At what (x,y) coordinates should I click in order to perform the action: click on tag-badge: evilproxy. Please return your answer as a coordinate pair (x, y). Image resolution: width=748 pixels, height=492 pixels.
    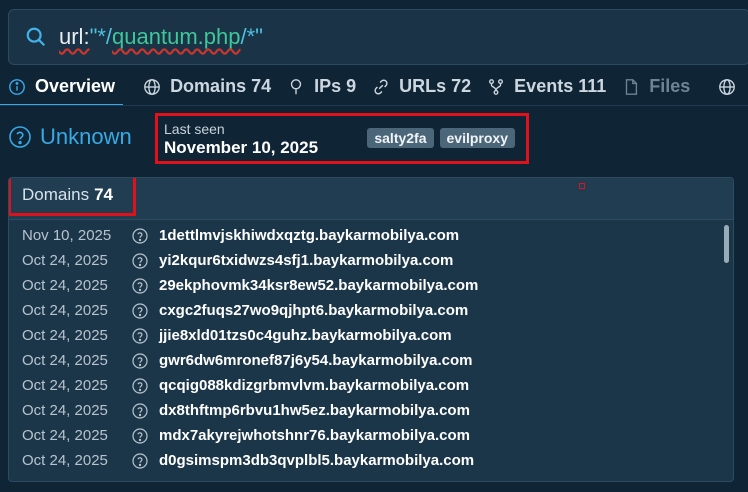
    Looking at the image, I should click on (477, 138).